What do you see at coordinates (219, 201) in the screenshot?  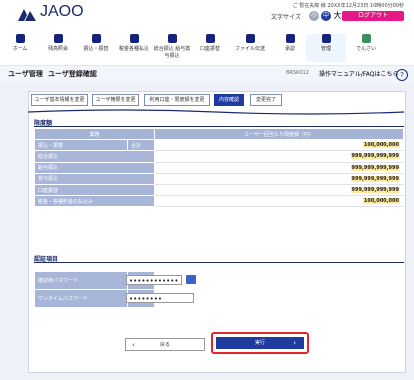 I see `table-row: 税金・各種料金の払込み 100,000,000` at bounding box center [219, 201].